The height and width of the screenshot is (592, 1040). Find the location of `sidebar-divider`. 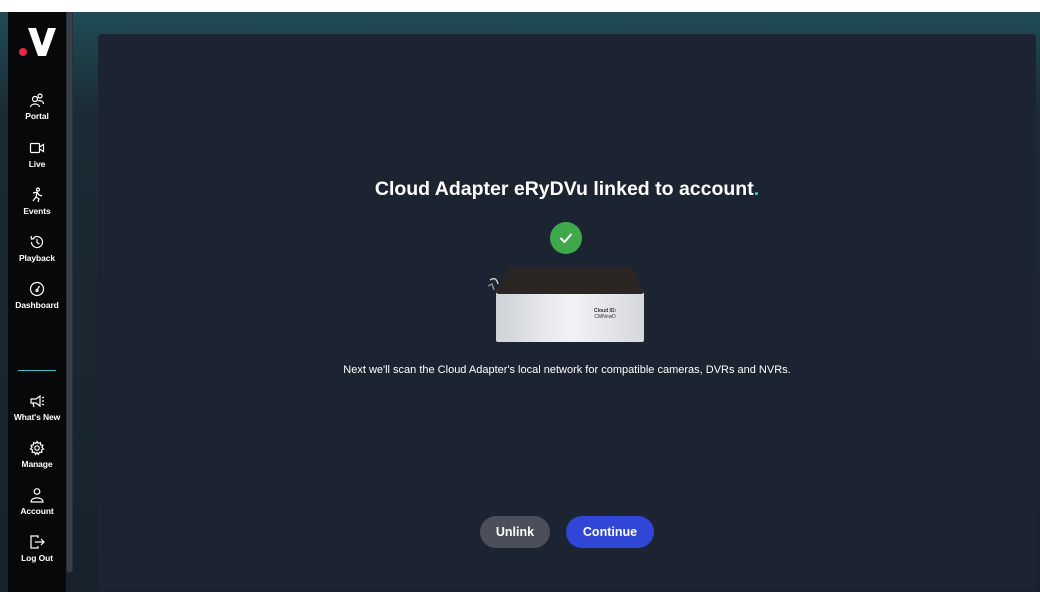

sidebar-divider is located at coordinates (37, 370).